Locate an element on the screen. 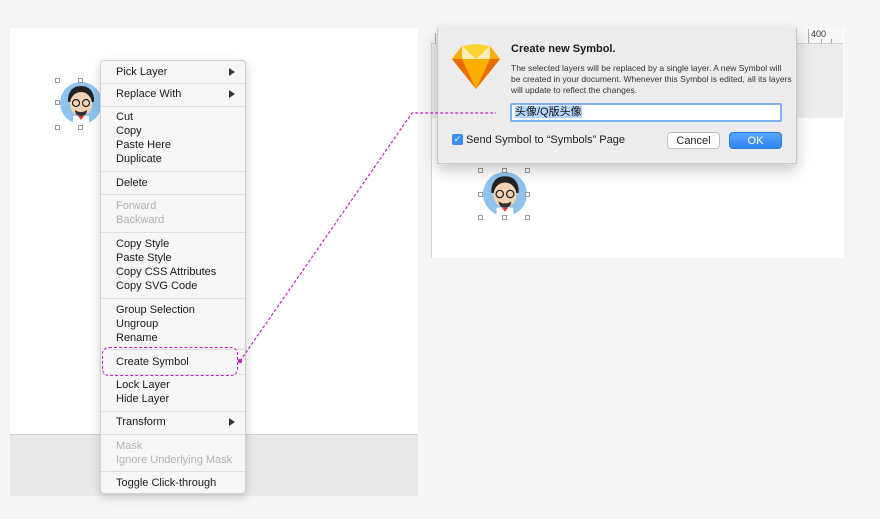 The width and height of the screenshot is (880, 519). callout-connector is located at coordinates (366, 238).